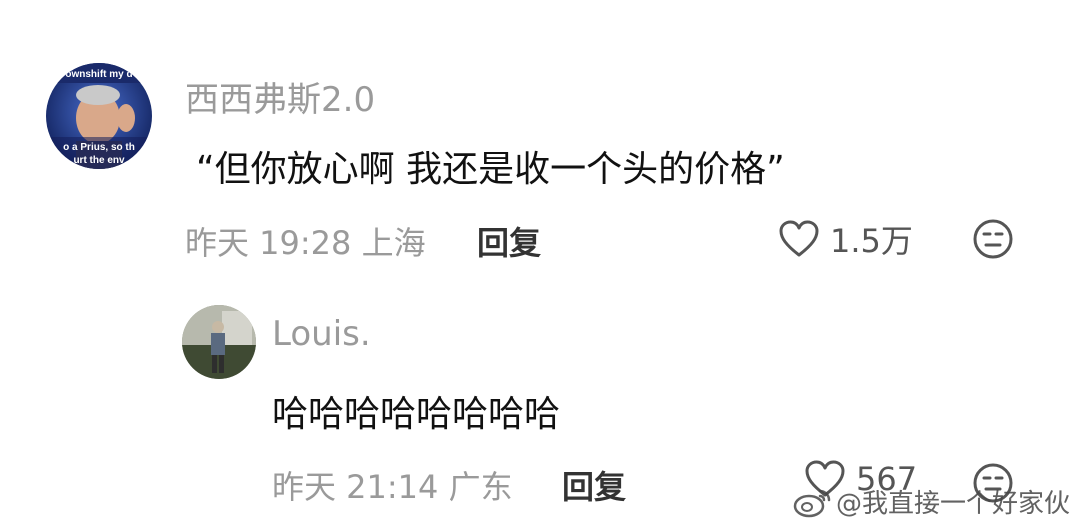  What do you see at coordinates (416, 414) in the screenshot?
I see `comment-text: 哈哈哈哈哈哈哈哈` at bounding box center [416, 414].